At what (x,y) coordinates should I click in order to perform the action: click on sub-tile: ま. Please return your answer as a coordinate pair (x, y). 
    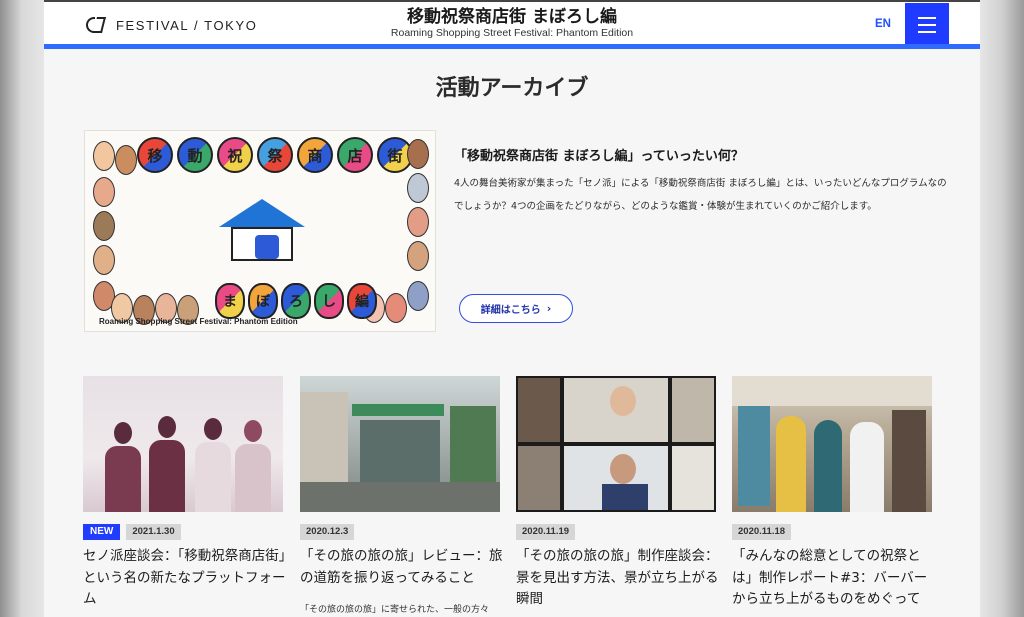
    Looking at the image, I should click on (230, 301).